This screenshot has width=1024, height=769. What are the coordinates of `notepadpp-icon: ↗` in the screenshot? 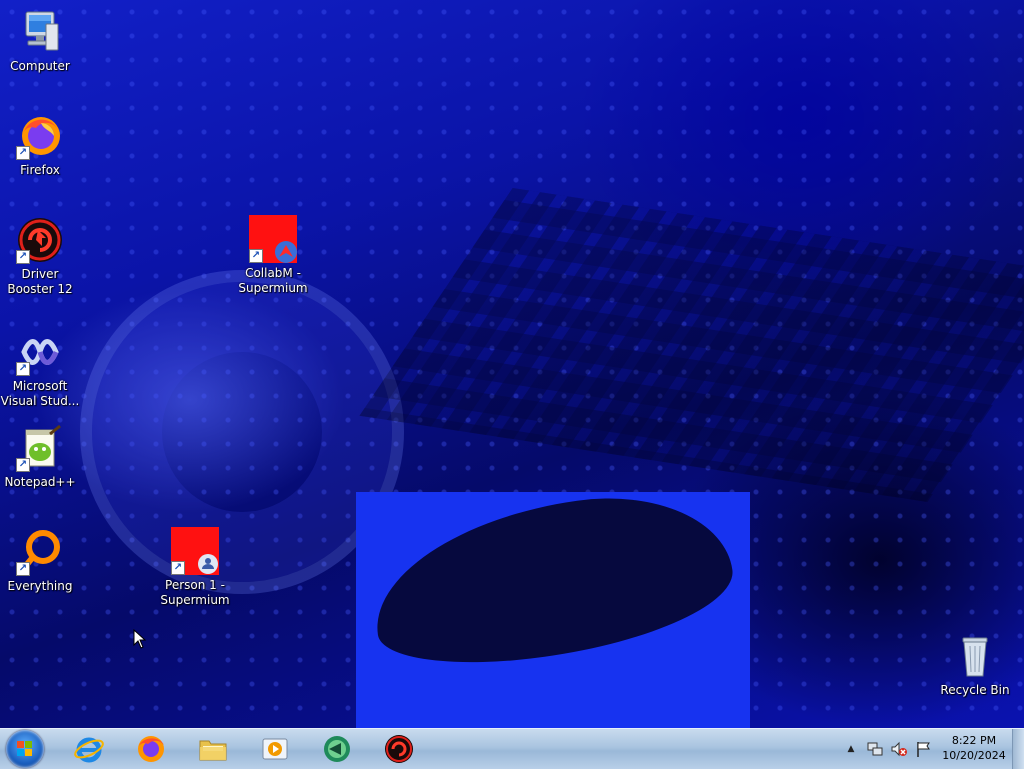 It's located at (40, 448).